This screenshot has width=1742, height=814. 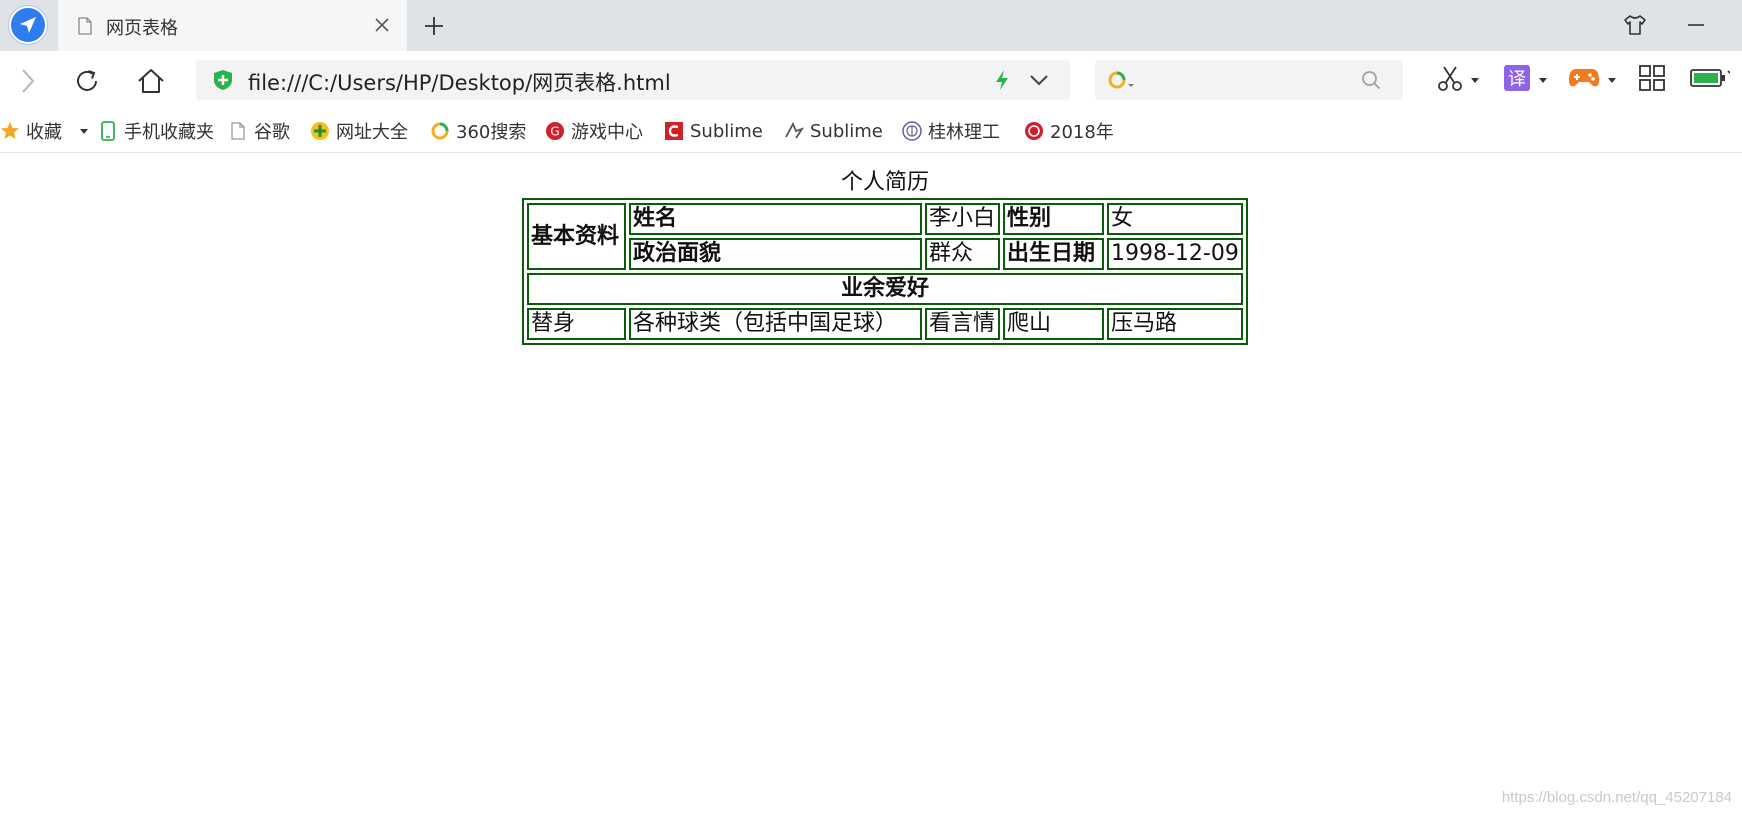 What do you see at coordinates (607, 132) in the screenshot?
I see `bookmark-label: 游戏中心` at bounding box center [607, 132].